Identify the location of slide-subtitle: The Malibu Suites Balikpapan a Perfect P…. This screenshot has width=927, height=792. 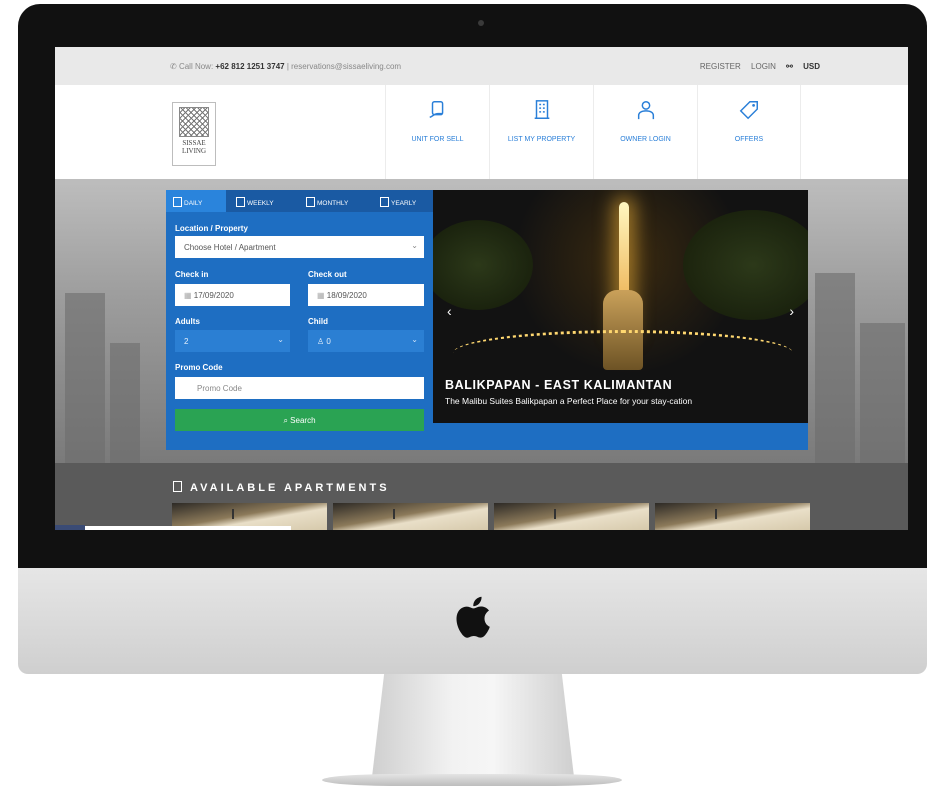
(569, 401).